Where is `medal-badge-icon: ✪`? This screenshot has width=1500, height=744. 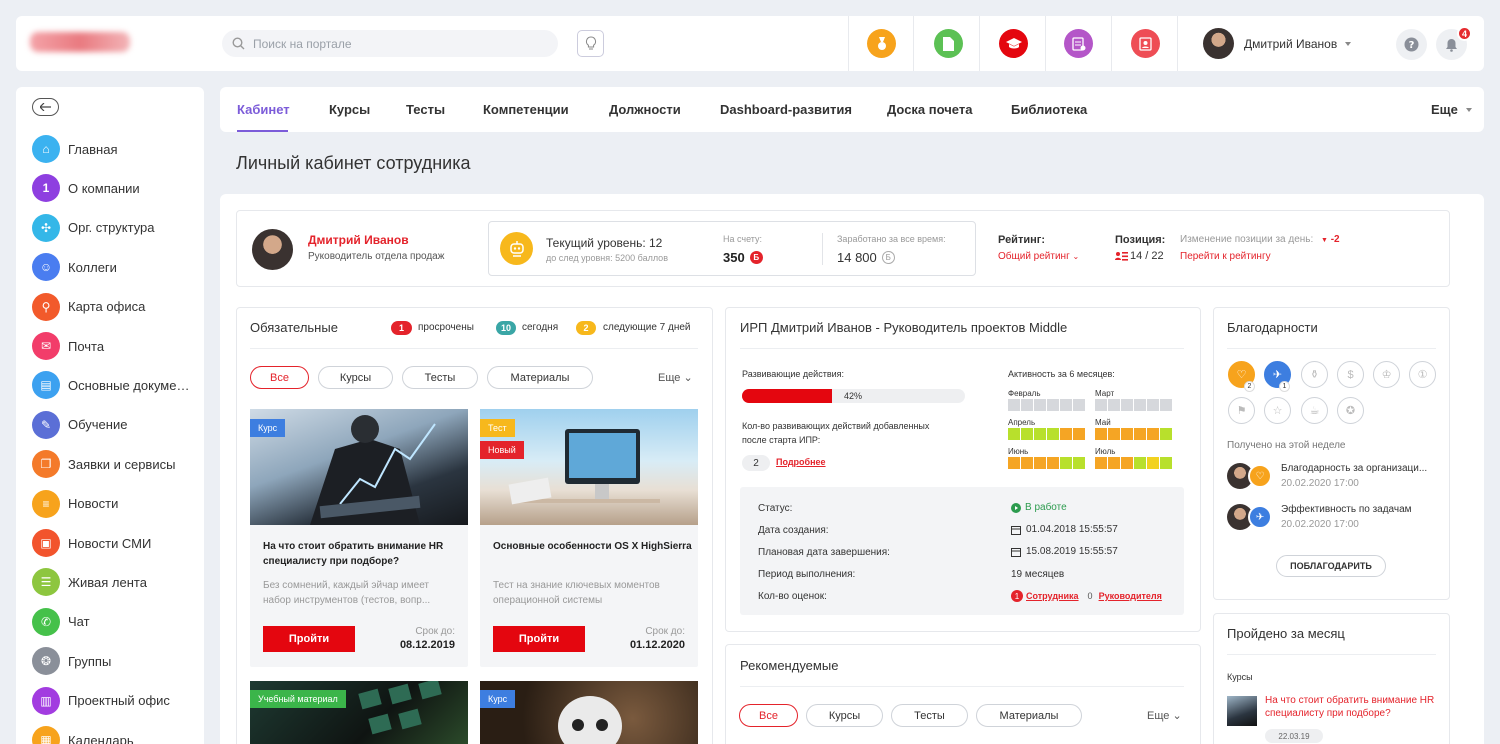
medal-badge-icon: ✪ is located at coordinates (1350, 410).